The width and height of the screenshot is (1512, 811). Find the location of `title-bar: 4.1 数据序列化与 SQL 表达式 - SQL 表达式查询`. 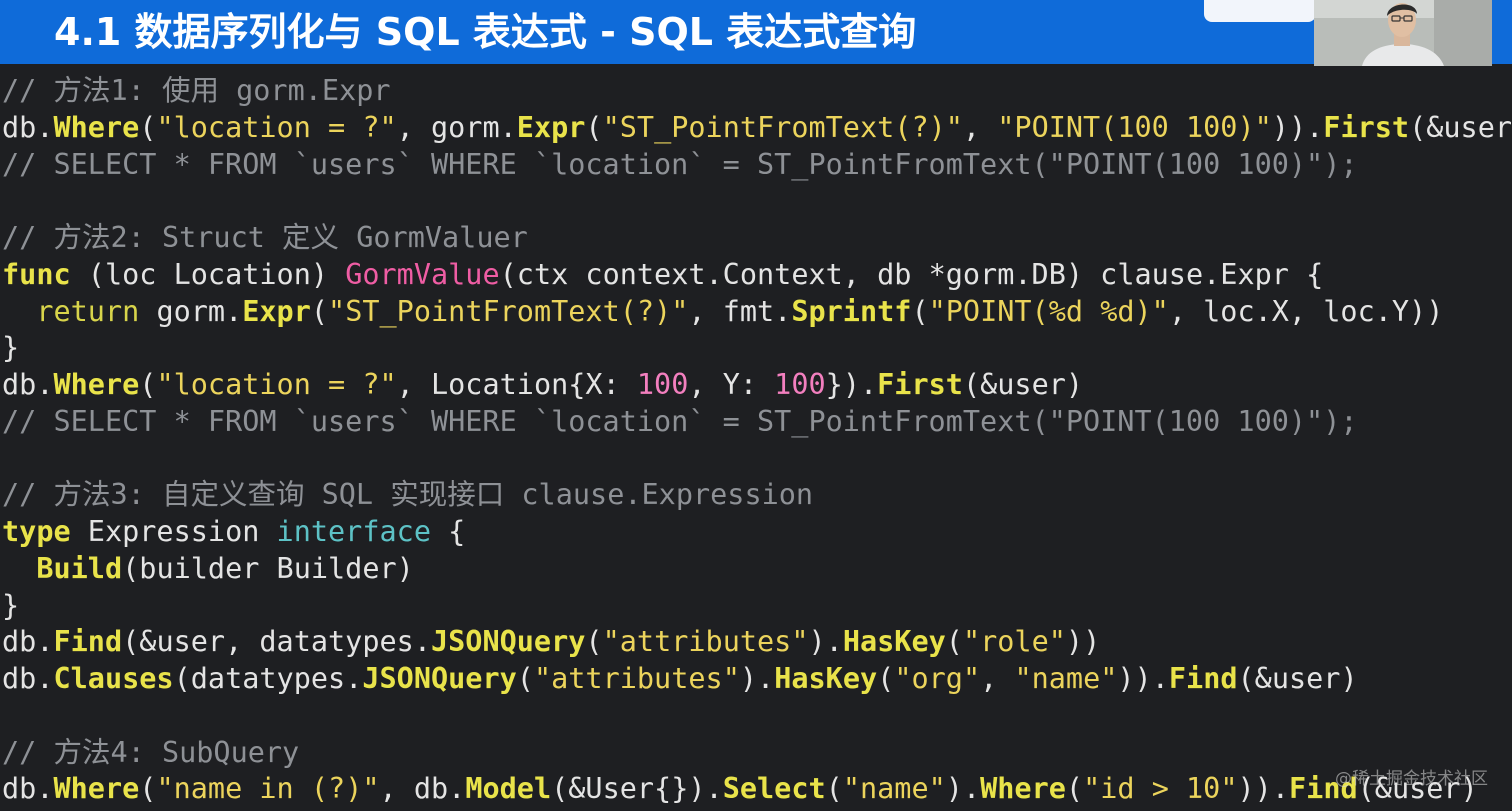

title-bar: 4.1 数据序列化与 SQL 表达式 - SQL 表达式查询 is located at coordinates (756, 32).